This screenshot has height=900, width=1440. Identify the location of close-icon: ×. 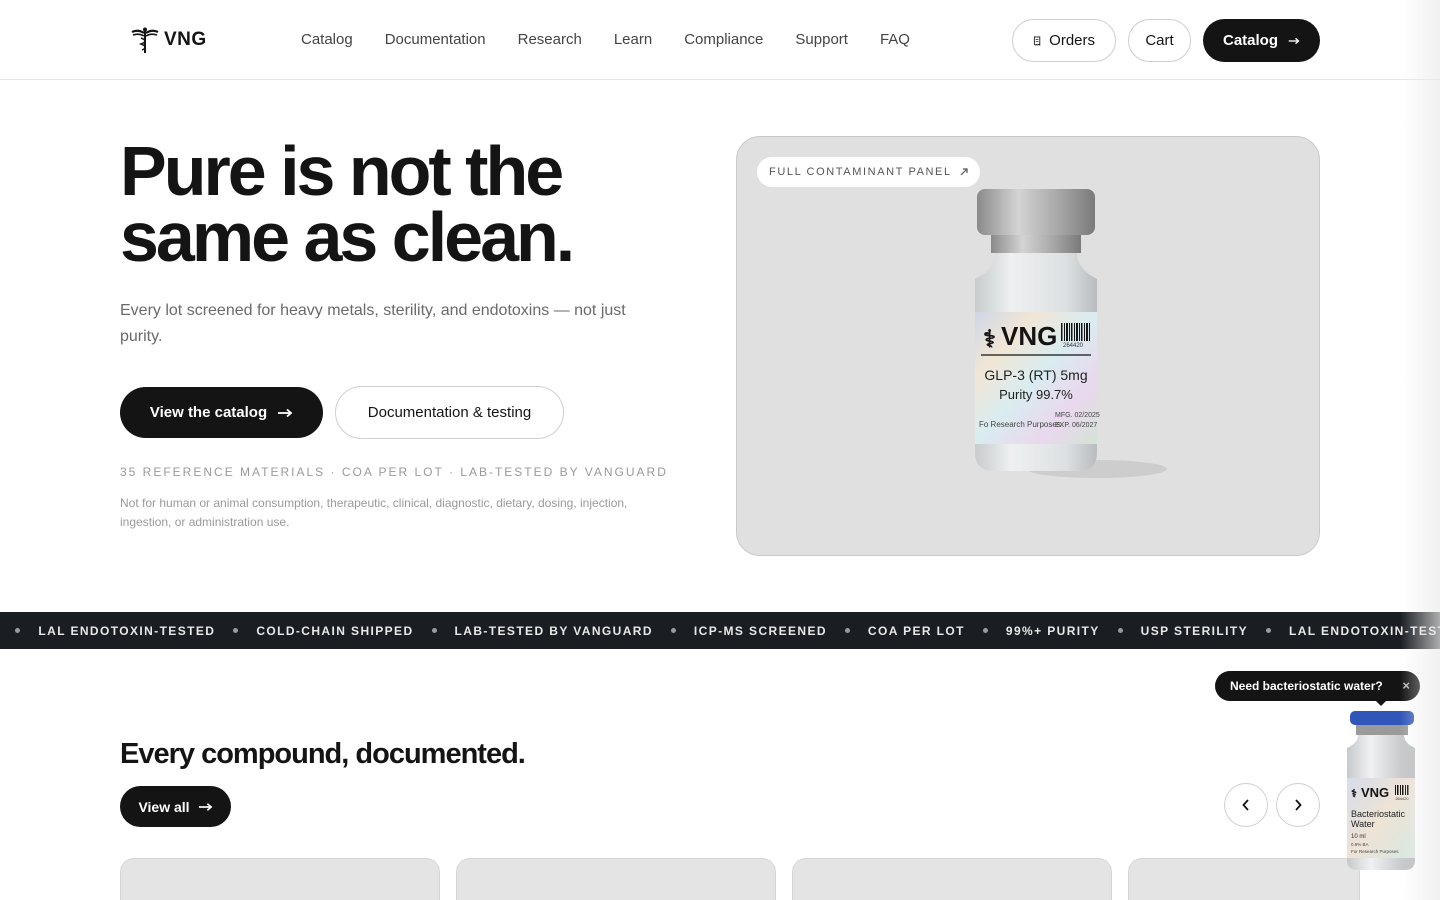
(1406, 685).